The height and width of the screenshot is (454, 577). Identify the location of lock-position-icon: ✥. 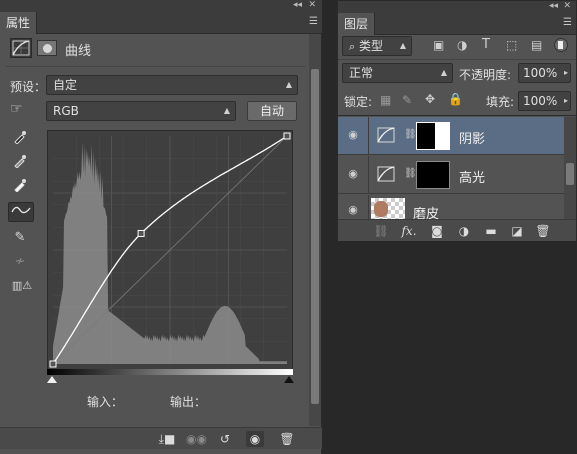
(430, 99).